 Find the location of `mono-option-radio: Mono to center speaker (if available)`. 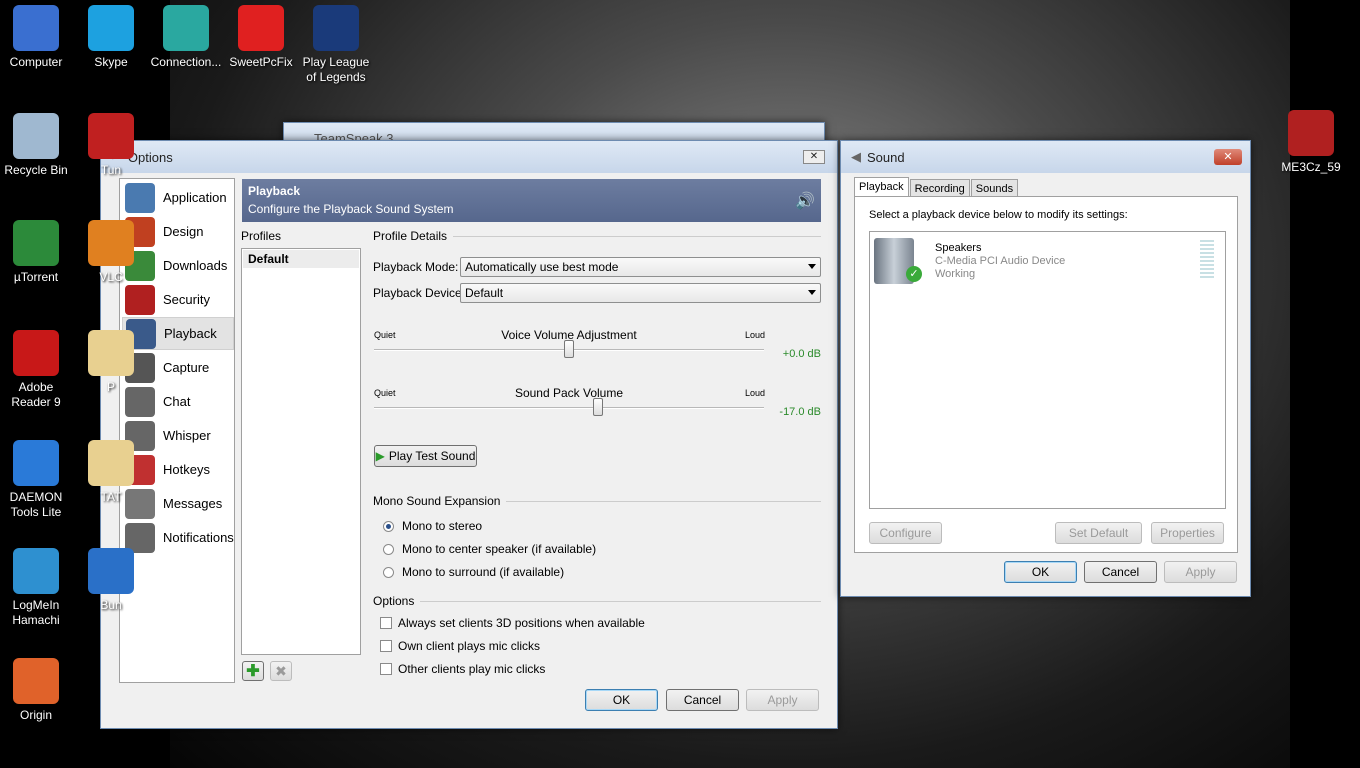

mono-option-radio: Mono to center speaker (if available) is located at coordinates (489, 549).